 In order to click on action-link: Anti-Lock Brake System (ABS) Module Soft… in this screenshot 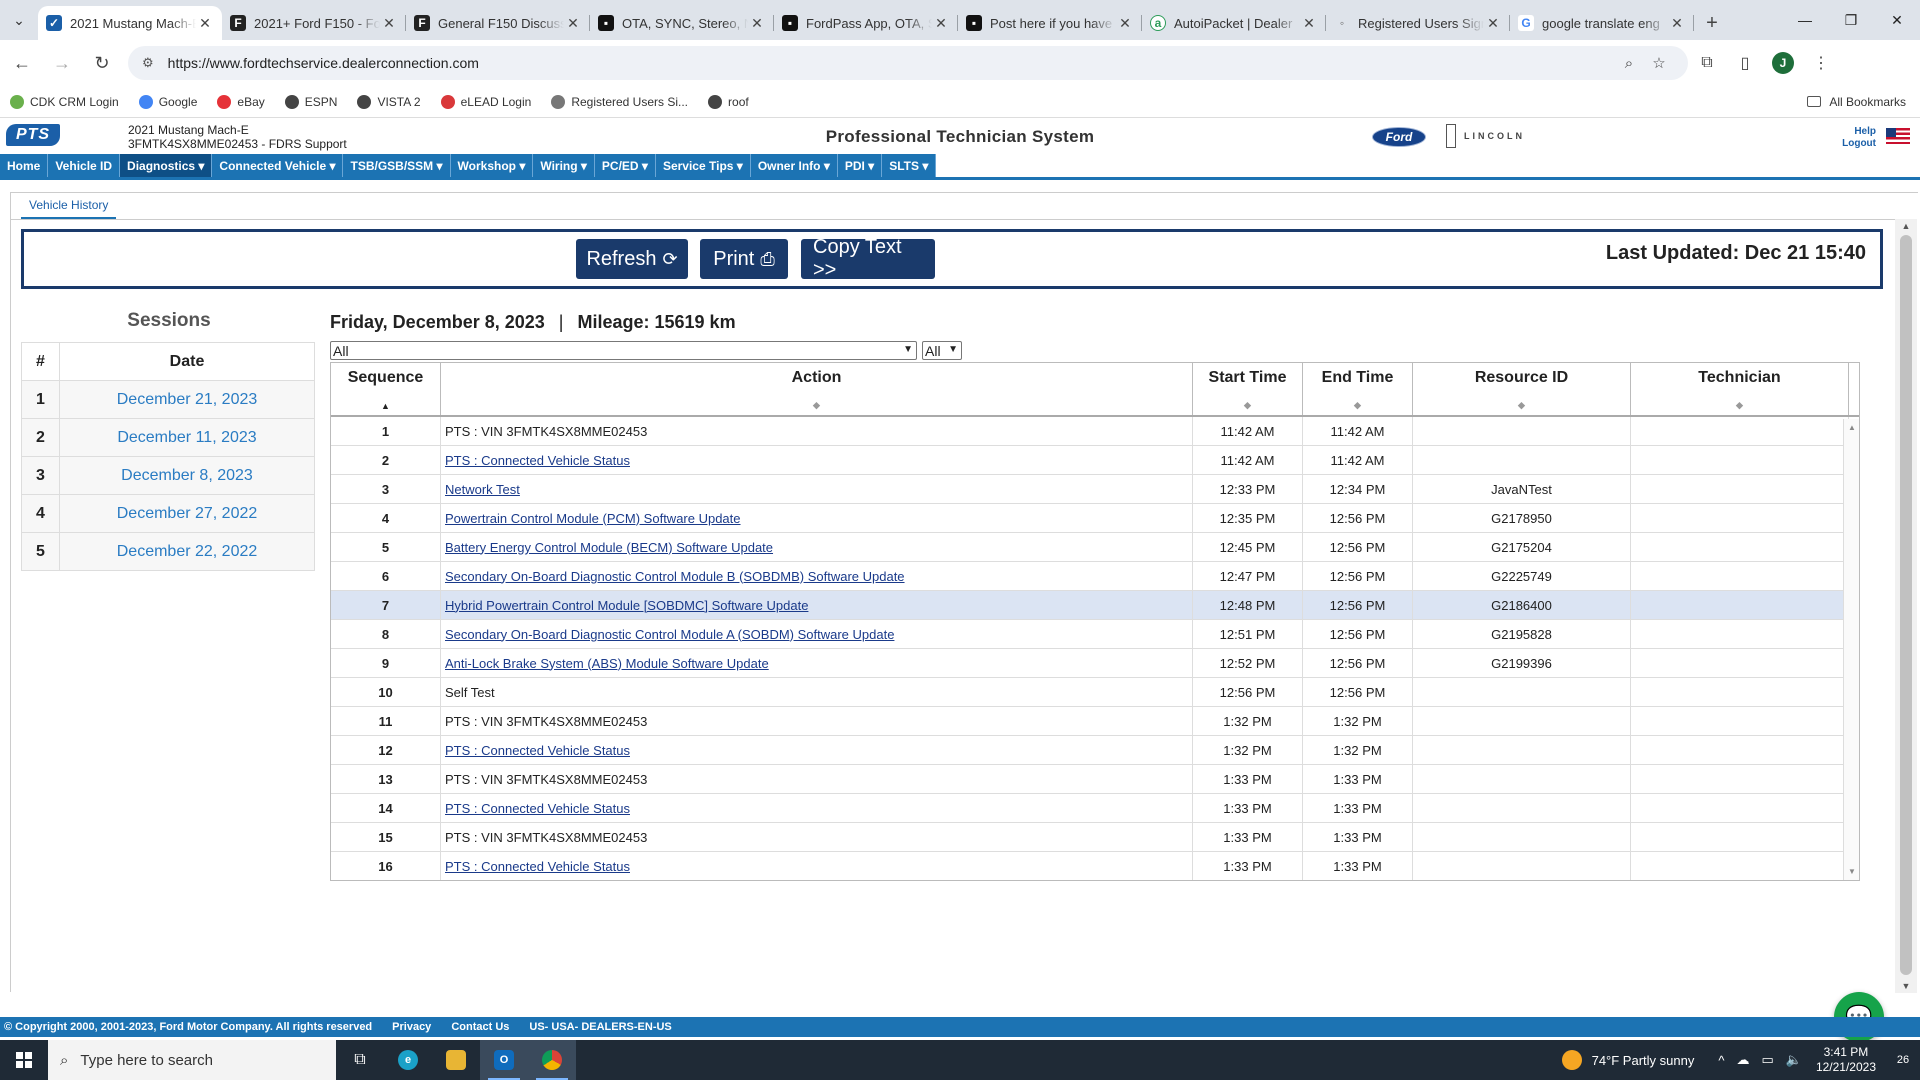, I will do `click(817, 663)`.